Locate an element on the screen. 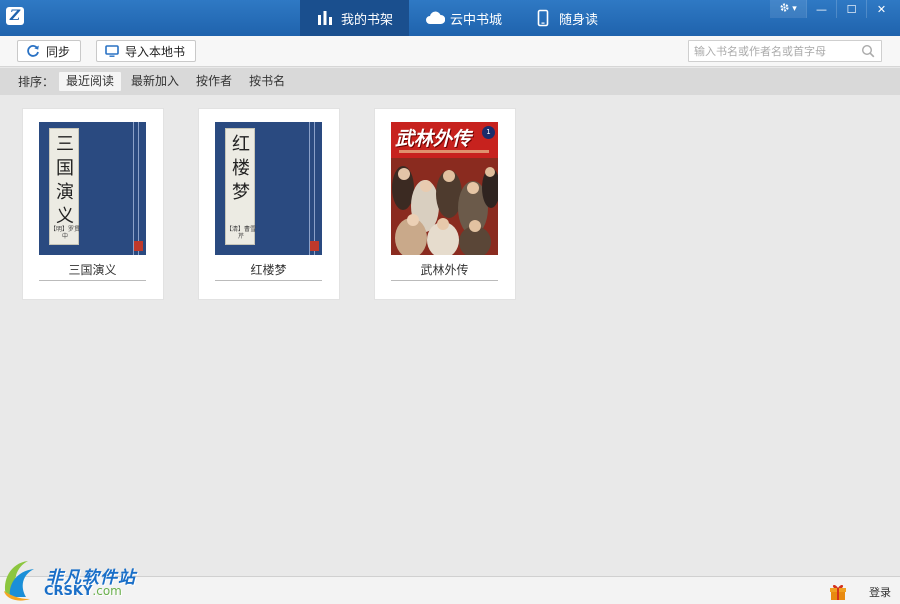 The image size is (900, 604). cover-title: 三国演义 is located at coordinates (65, 180).